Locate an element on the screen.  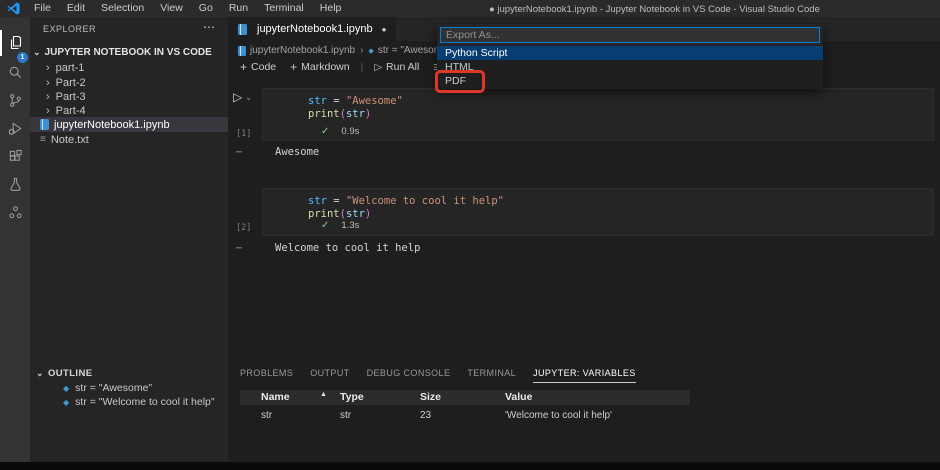
var-name: str is located at coordinates (267, 415).